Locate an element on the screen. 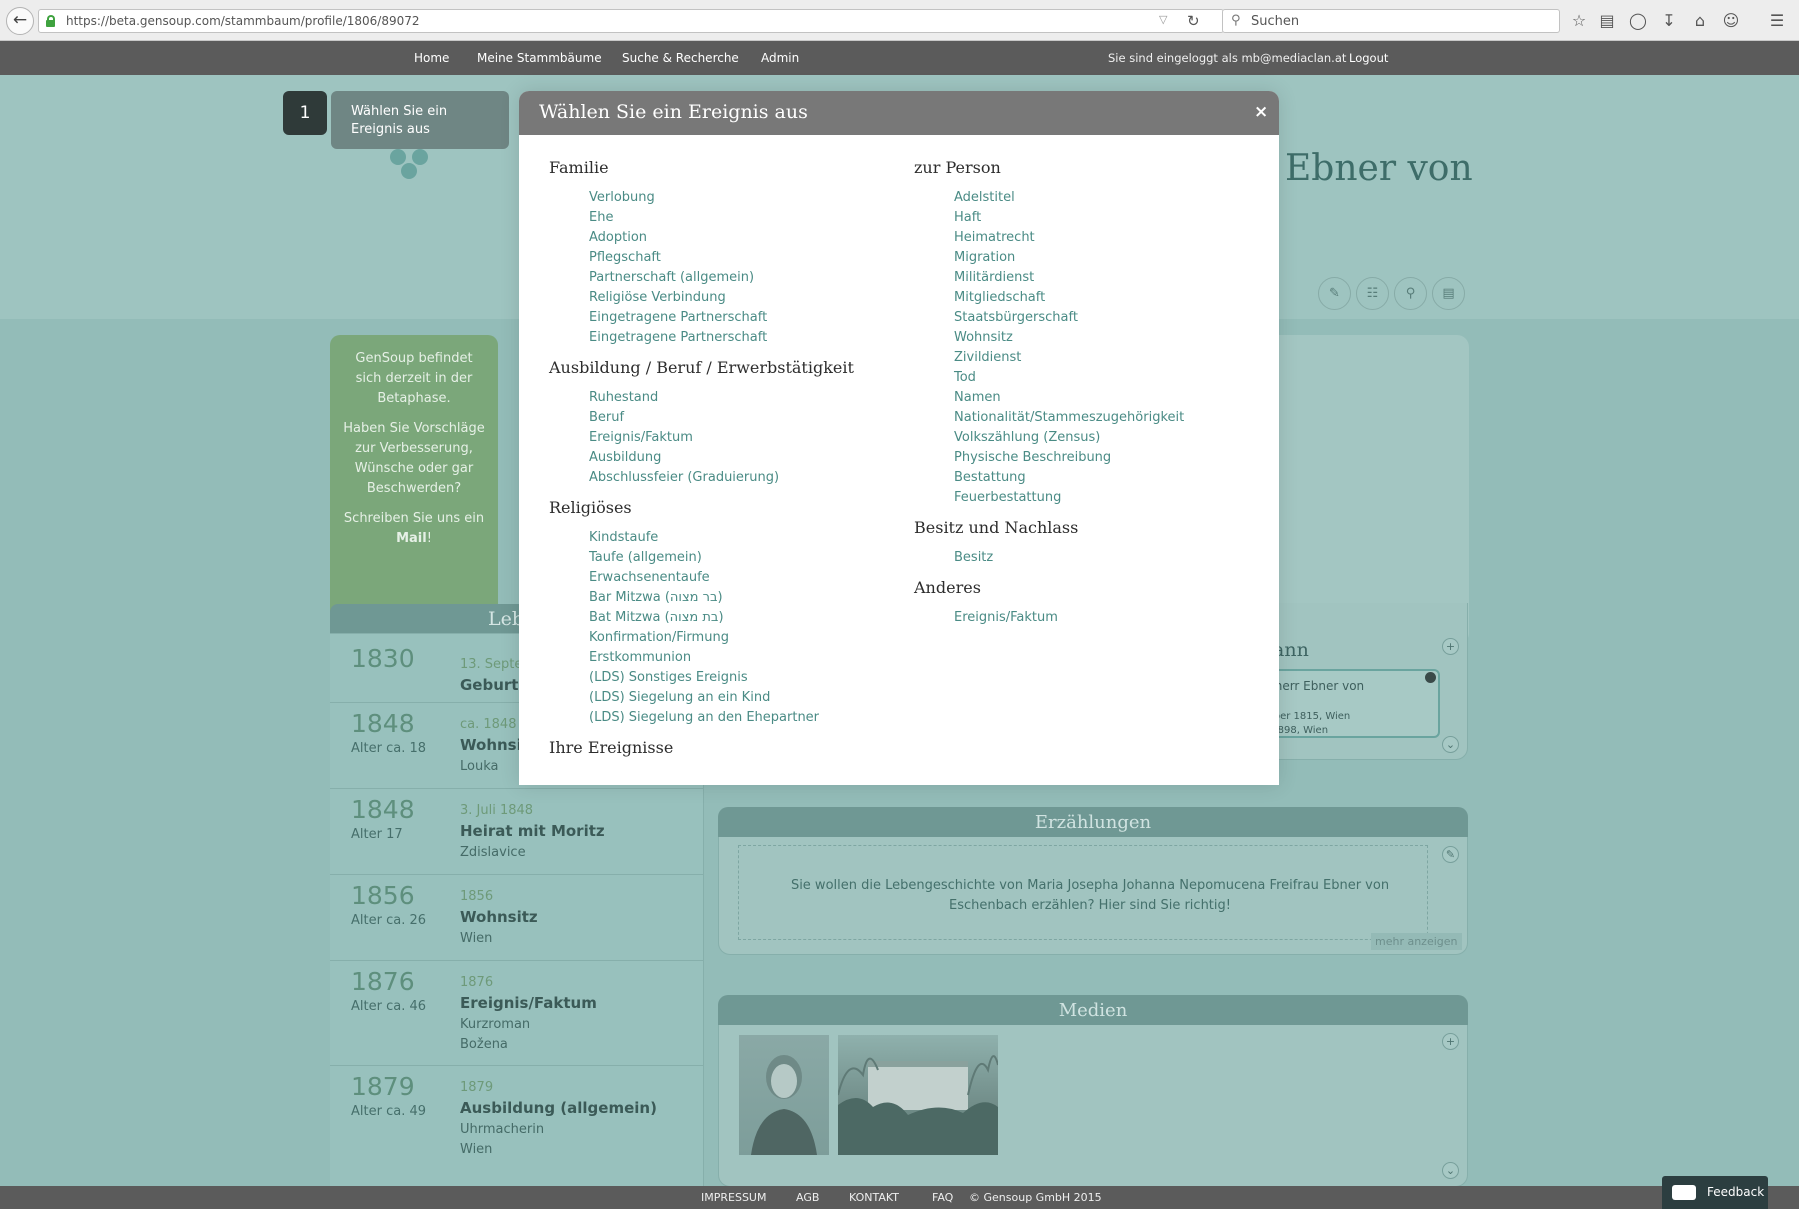  event-option: Ausbildung is located at coordinates (625, 457).